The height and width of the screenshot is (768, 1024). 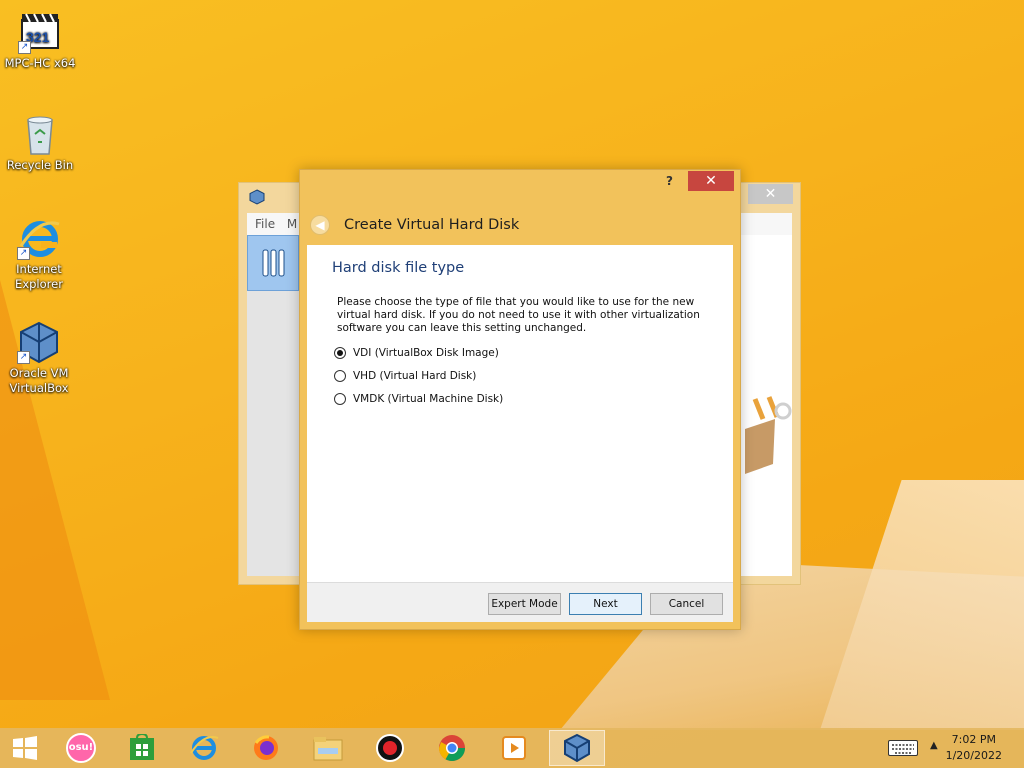 What do you see at coordinates (40, 134) in the screenshot?
I see `recycle-bin-icon` at bounding box center [40, 134].